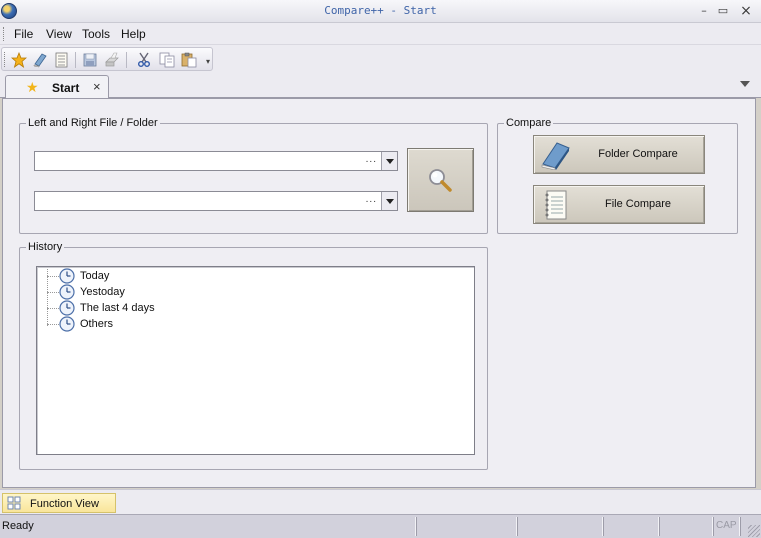 This screenshot has height=538, width=761. Describe the element at coordinates (47, 297) in the screenshot. I see `tree-connector-line` at that location.